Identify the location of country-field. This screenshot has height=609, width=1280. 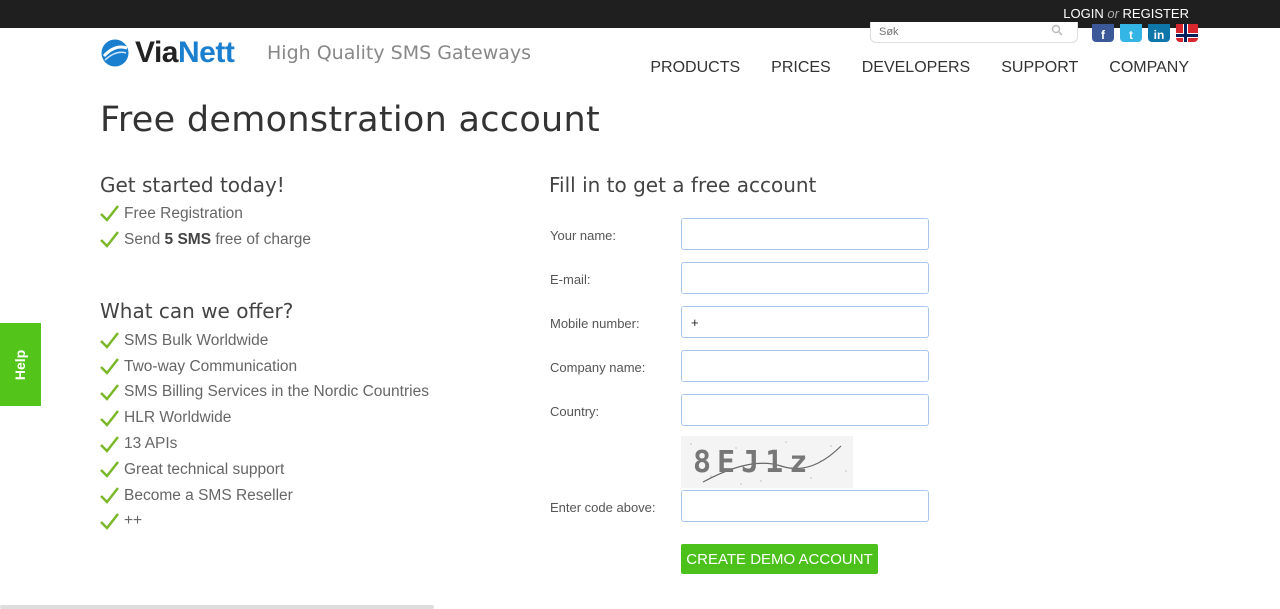
(805, 410).